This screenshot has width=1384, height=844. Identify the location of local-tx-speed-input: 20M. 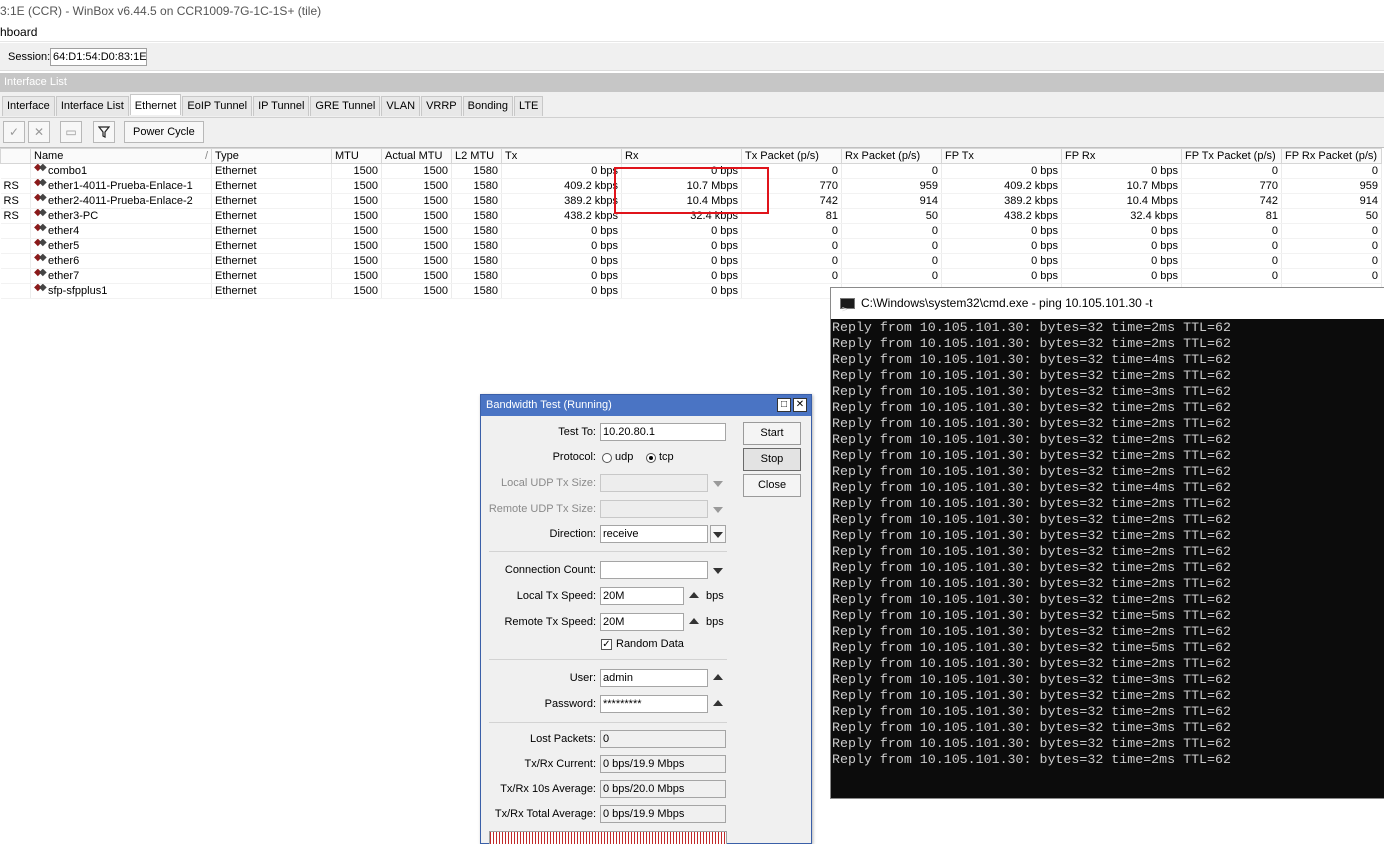
(642, 596).